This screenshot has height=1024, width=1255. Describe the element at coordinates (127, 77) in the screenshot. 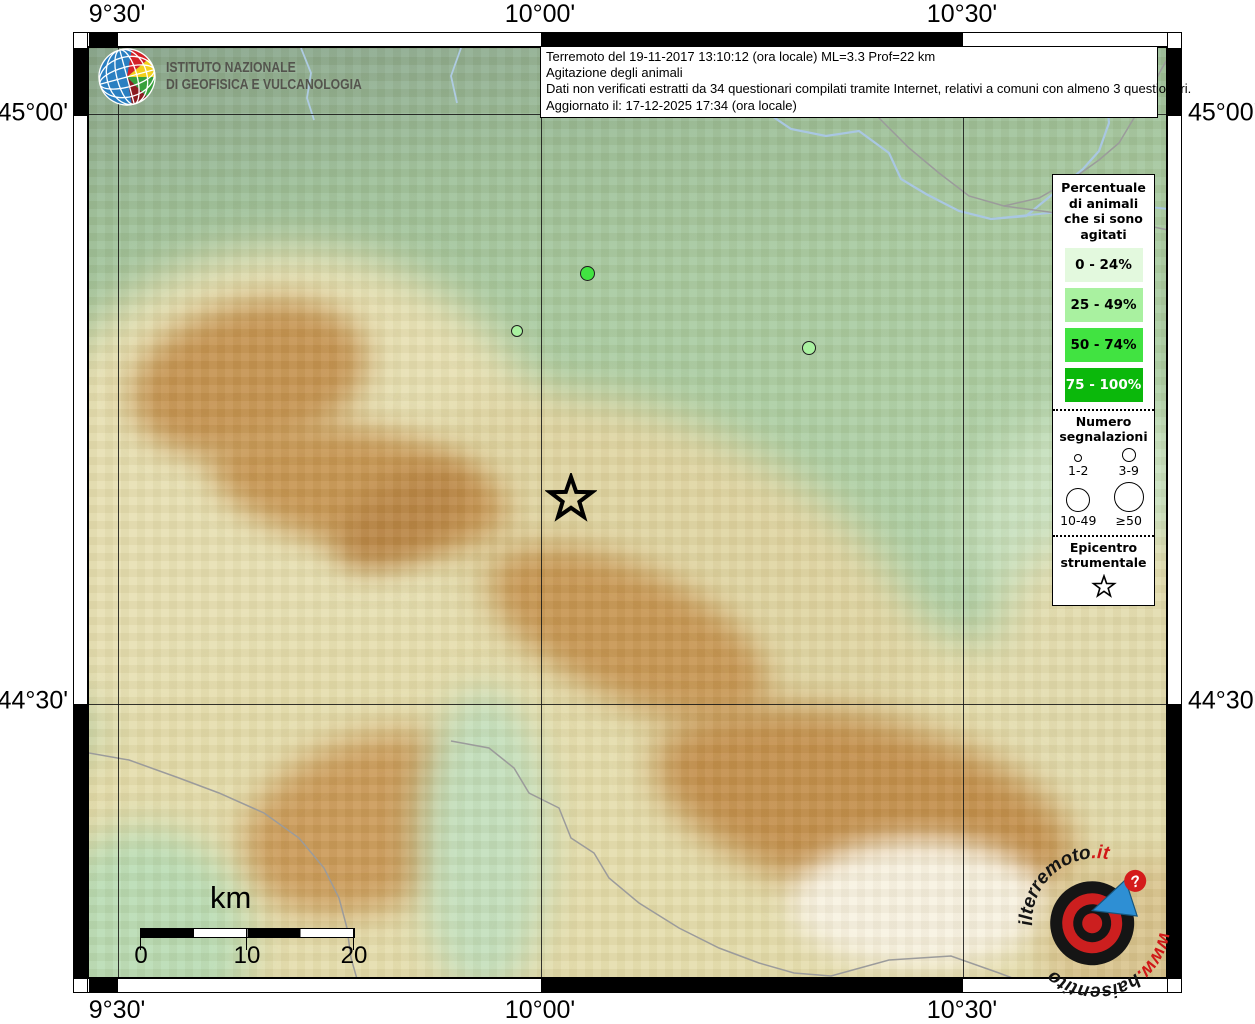

I see `ingv-globe-icon` at that location.